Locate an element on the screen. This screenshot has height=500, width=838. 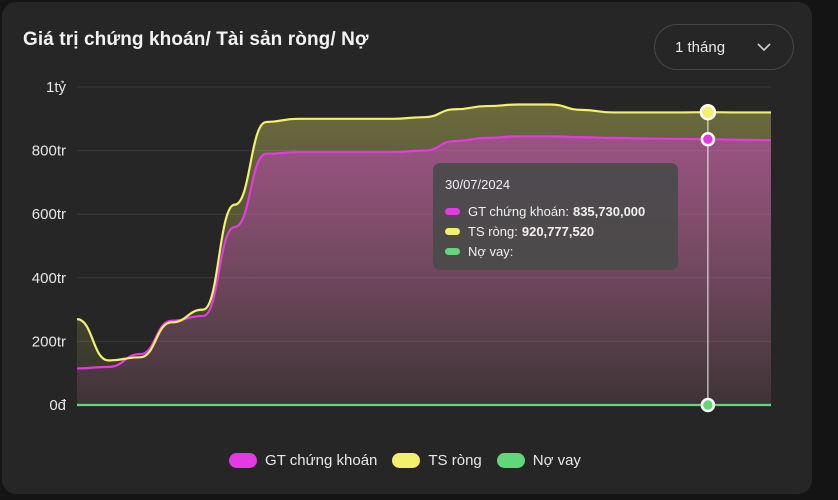
tooltip-dot-ts is located at coordinates (452, 231).